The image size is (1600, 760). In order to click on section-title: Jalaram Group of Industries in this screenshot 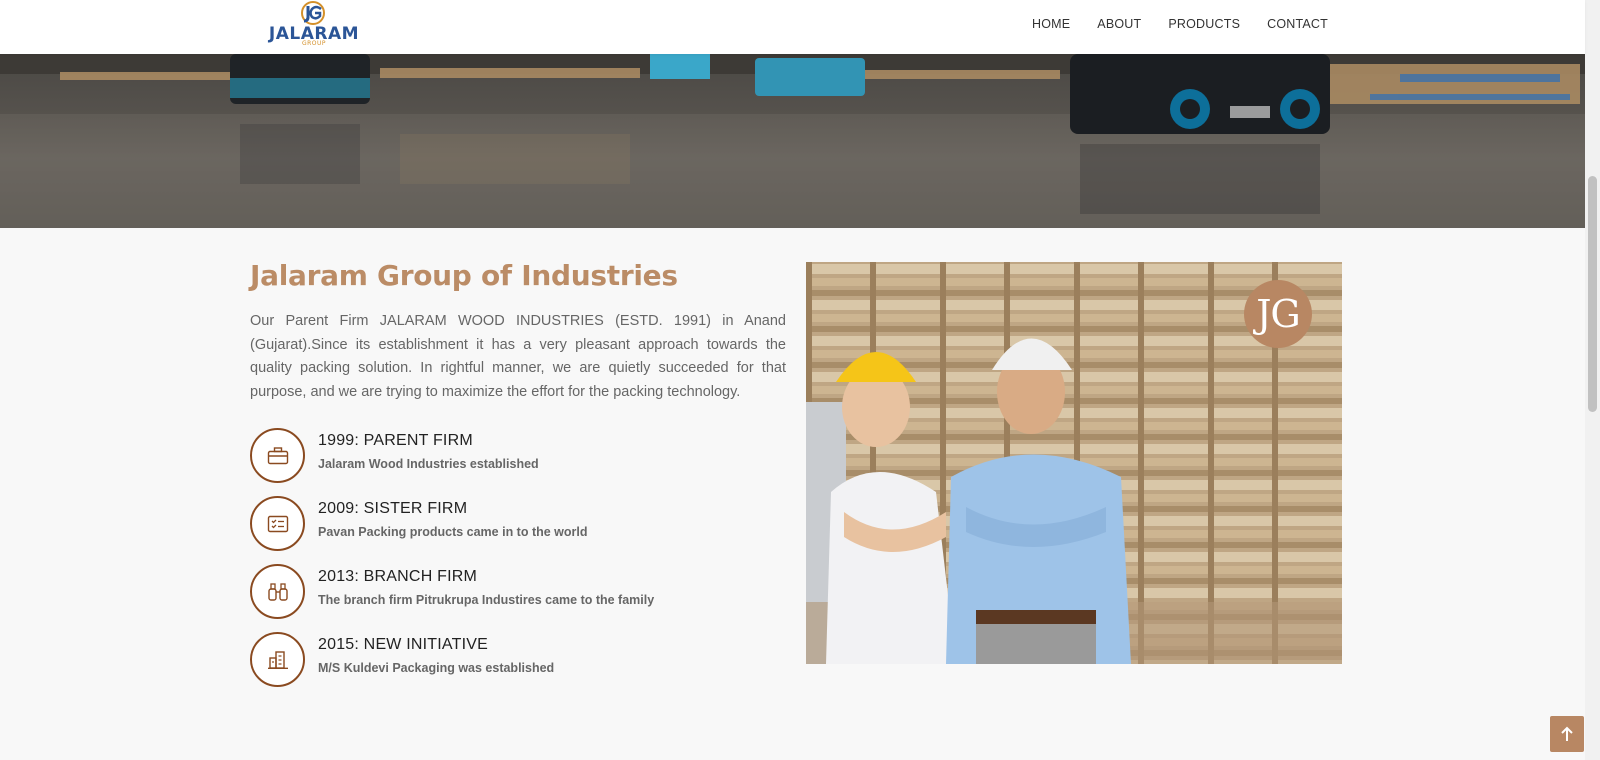, I will do `click(464, 275)`.